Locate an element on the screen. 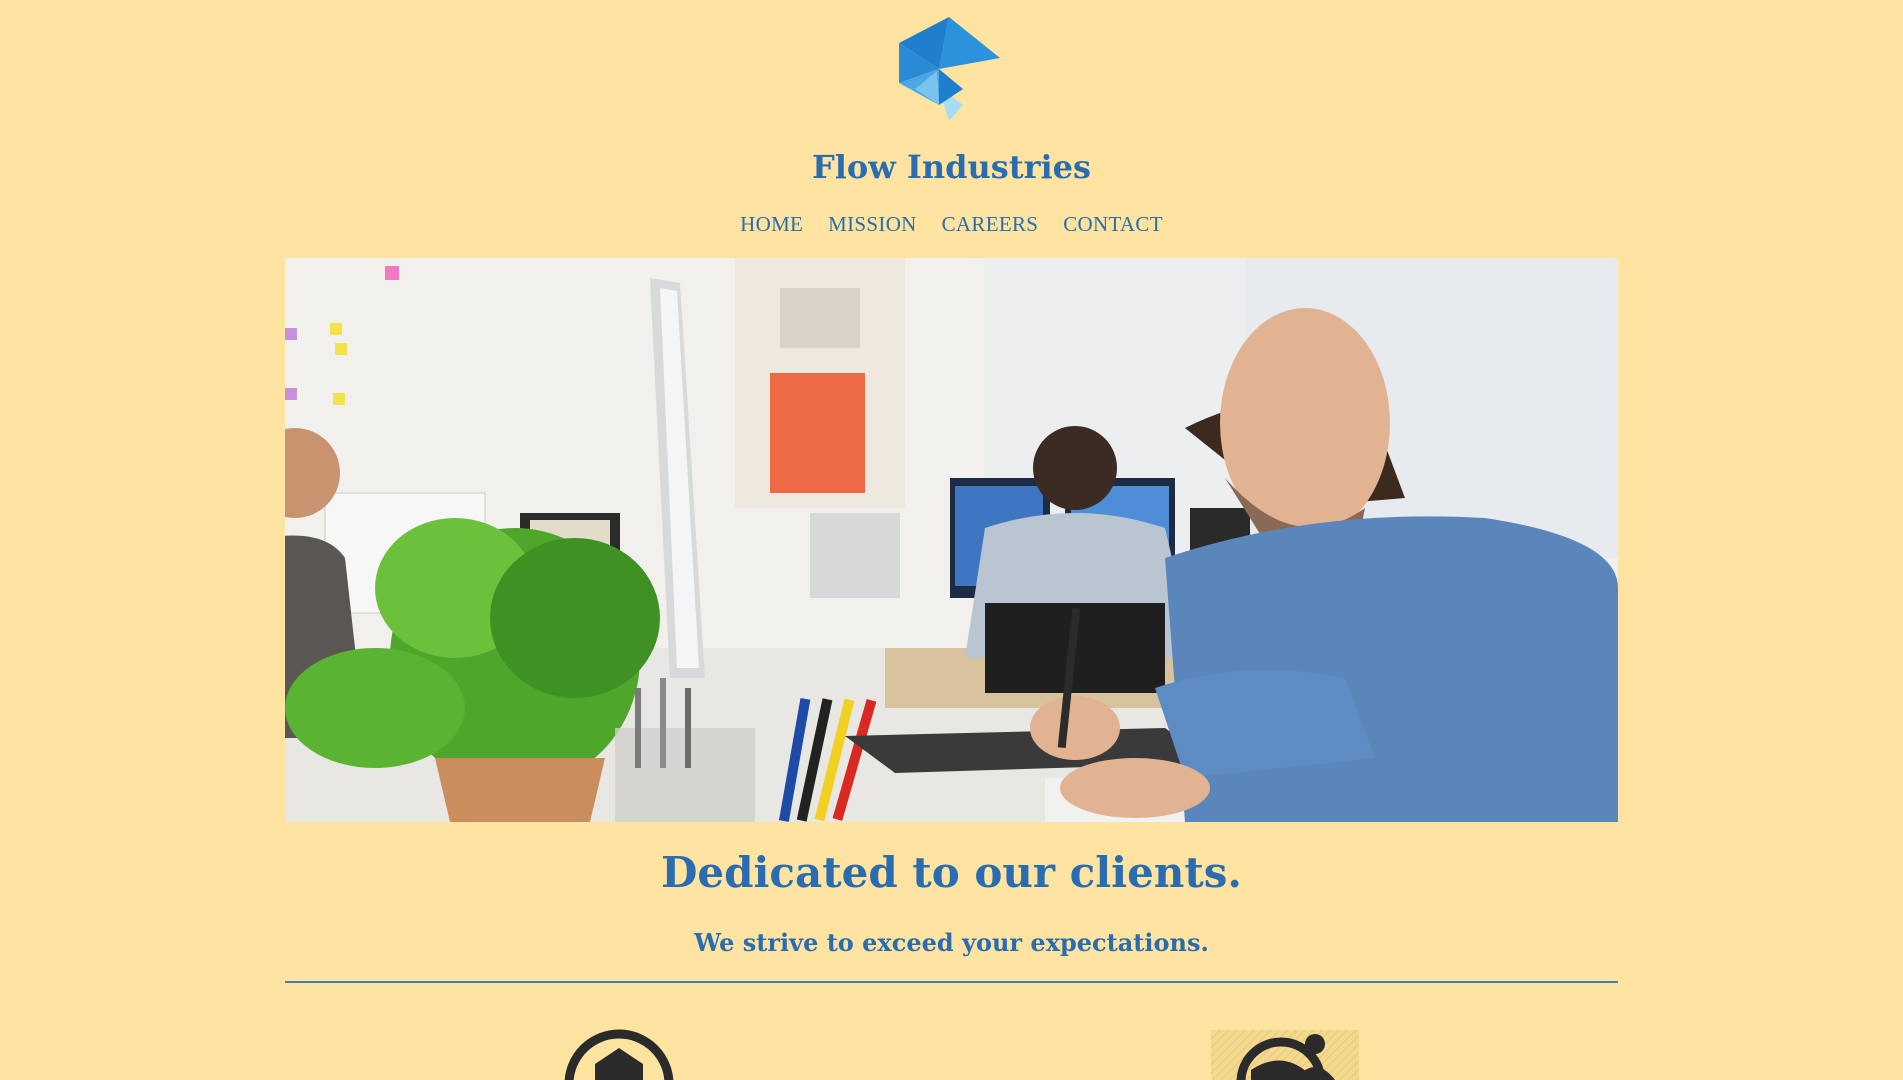  nav-careers-link: CAREERS is located at coordinates (990, 224).